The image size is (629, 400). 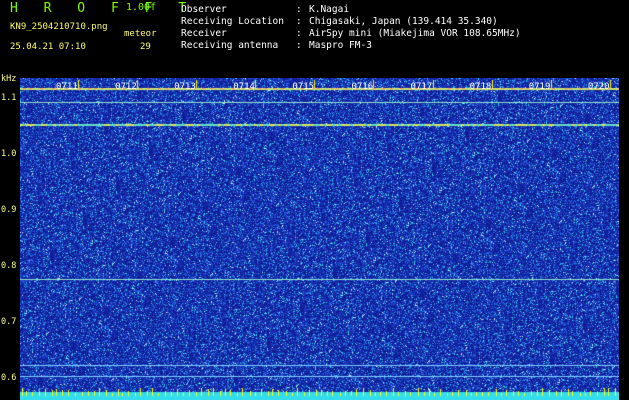 I want to click on location-label: Receiving Location, so click(x=232, y=21).